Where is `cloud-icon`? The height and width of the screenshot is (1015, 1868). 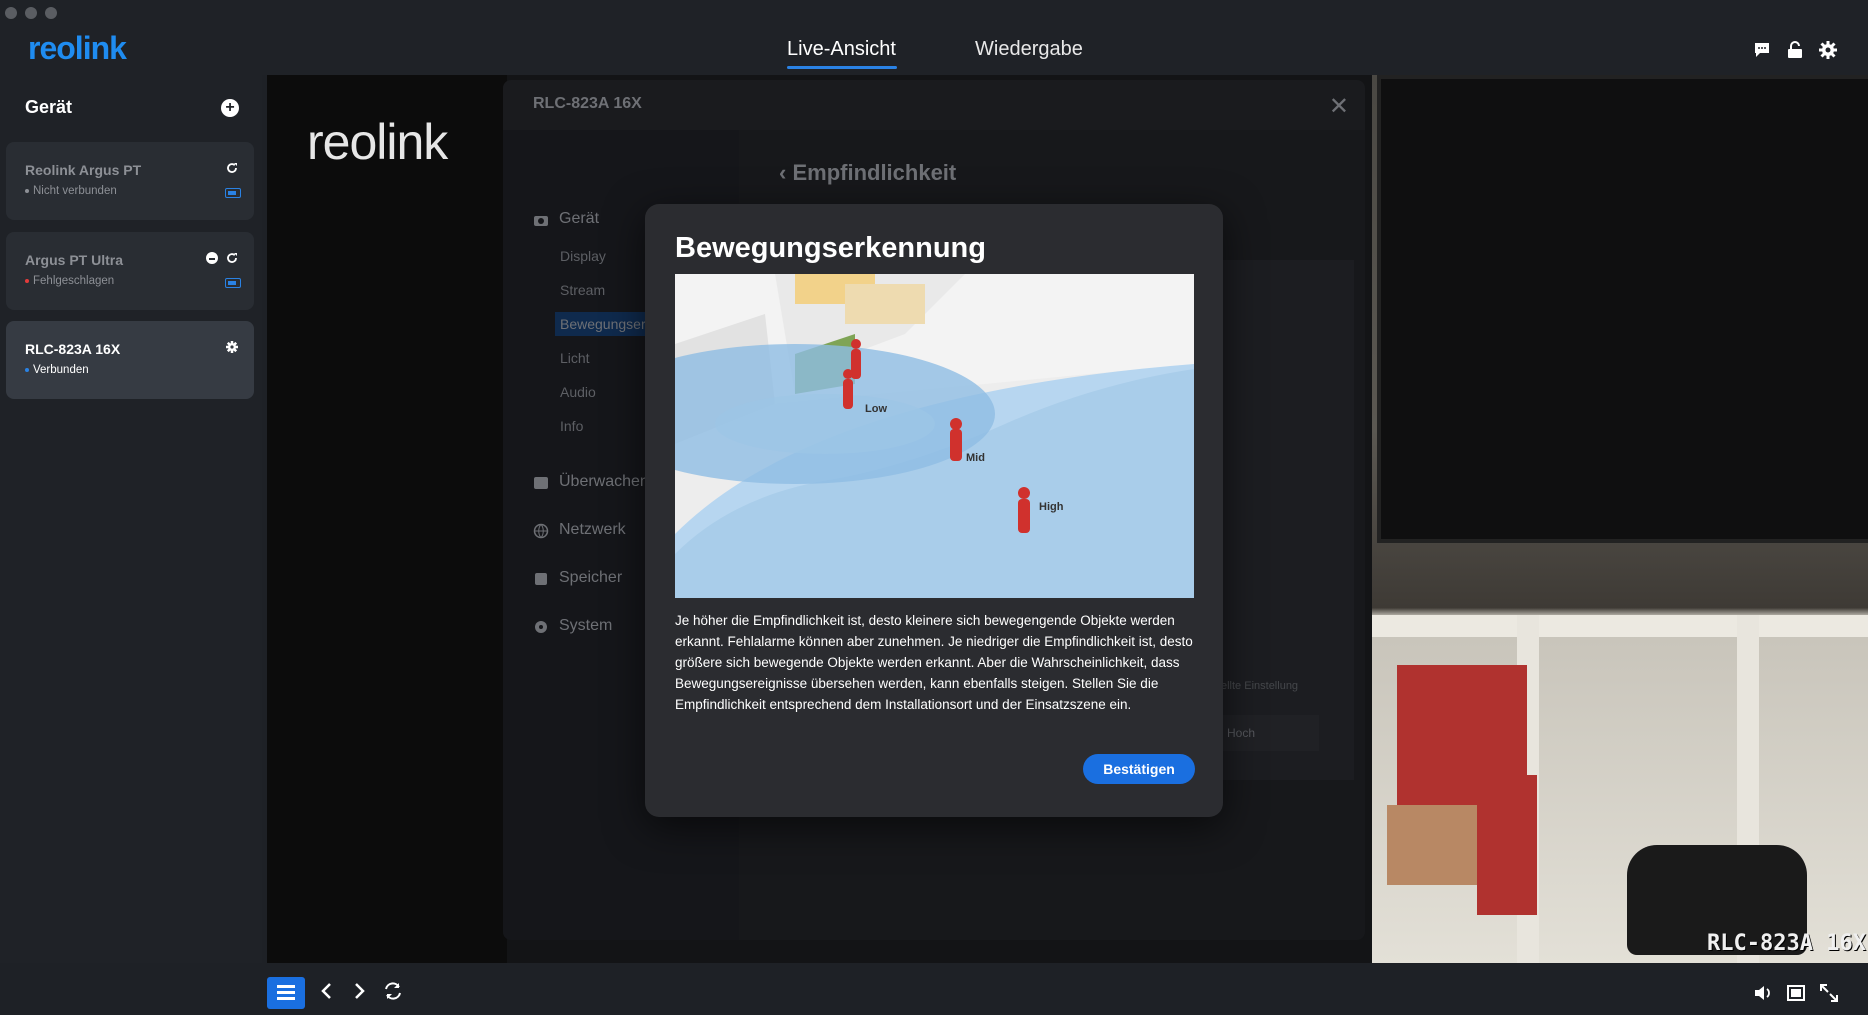
cloud-icon is located at coordinates (212, 258).